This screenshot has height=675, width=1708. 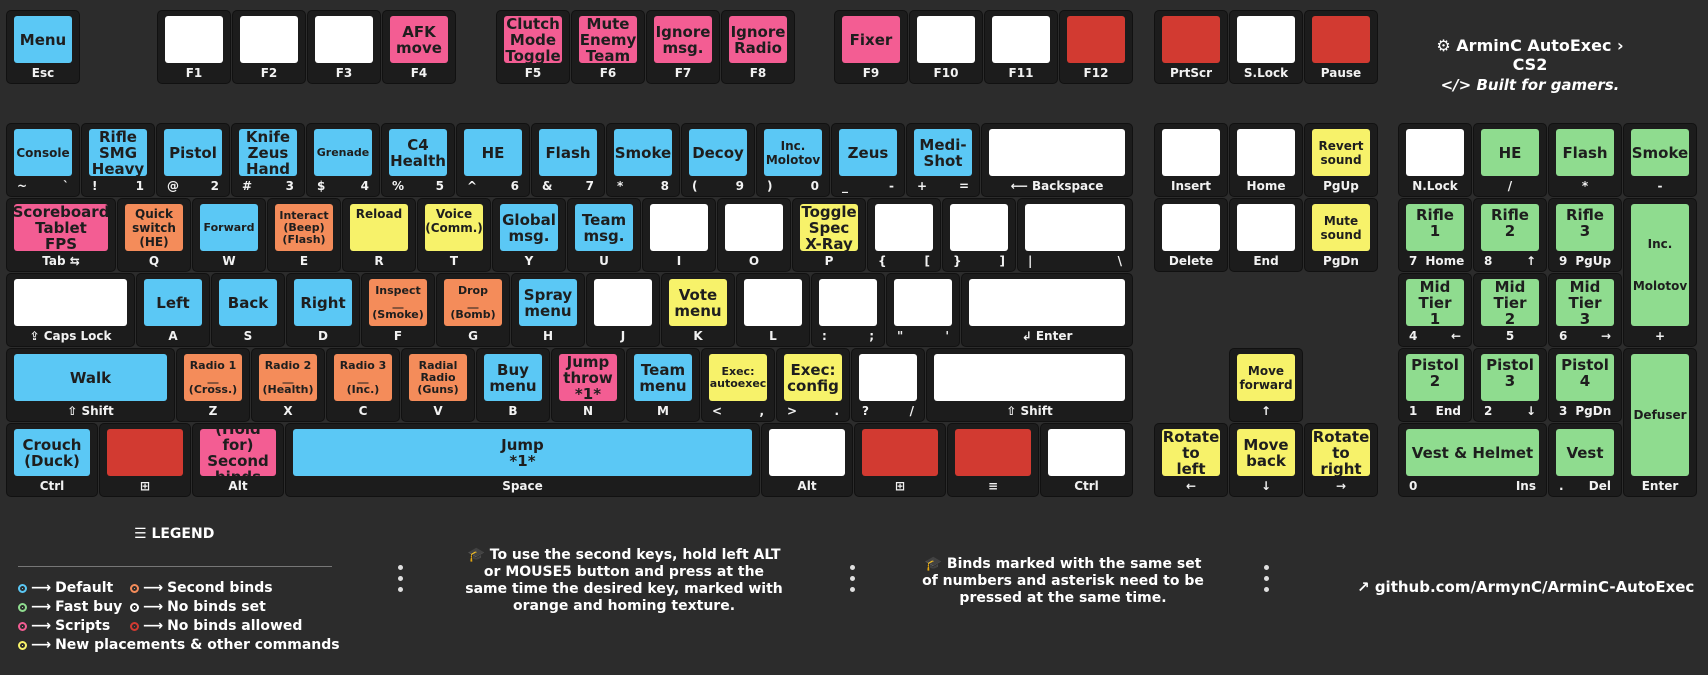 What do you see at coordinates (568, 160) in the screenshot?
I see `key-k7: Flash & 7` at bounding box center [568, 160].